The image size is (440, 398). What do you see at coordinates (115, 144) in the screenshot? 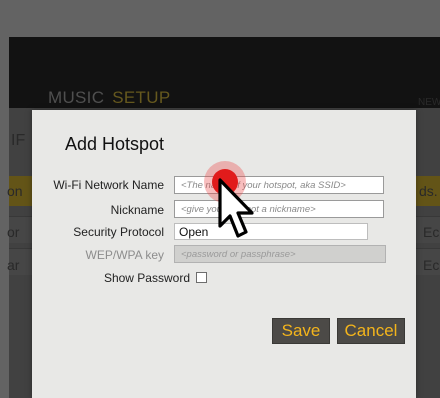
I see `dialog-title: Add Hotspot` at bounding box center [115, 144].